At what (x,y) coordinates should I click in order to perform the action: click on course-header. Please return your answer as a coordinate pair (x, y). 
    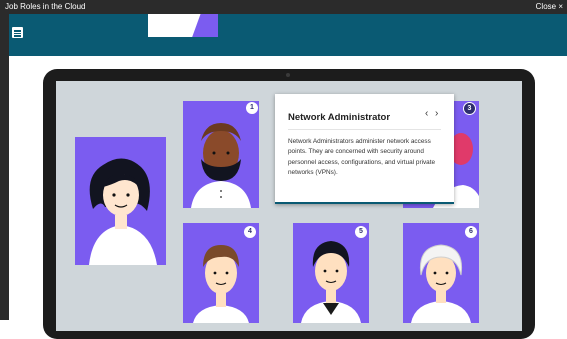
    Looking at the image, I should click on (288, 35).